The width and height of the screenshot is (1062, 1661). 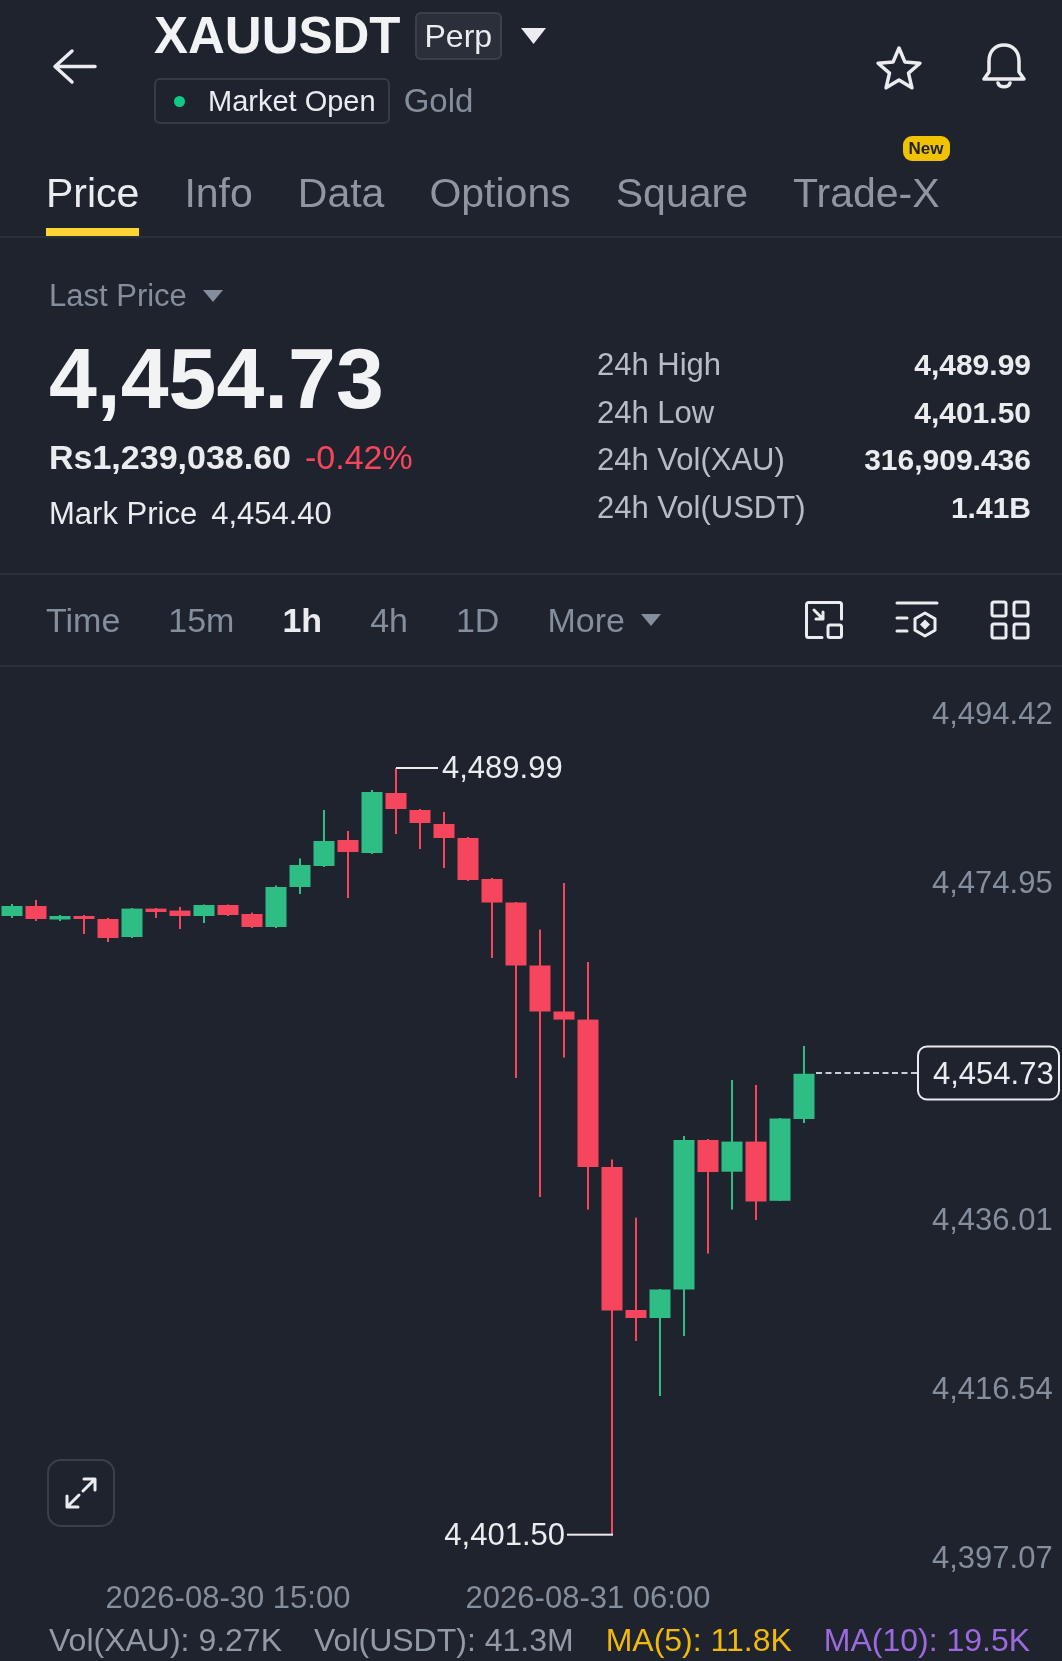 What do you see at coordinates (228, 1598) in the screenshot?
I see `time-axis-label: 2026-08-30 15:00` at bounding box center [228, 1598].